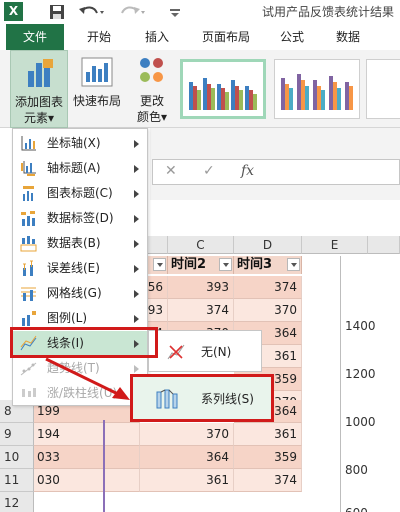 This screenshot has height=512, width=400. I want to click on no-lines-icon, so click(176, 352).